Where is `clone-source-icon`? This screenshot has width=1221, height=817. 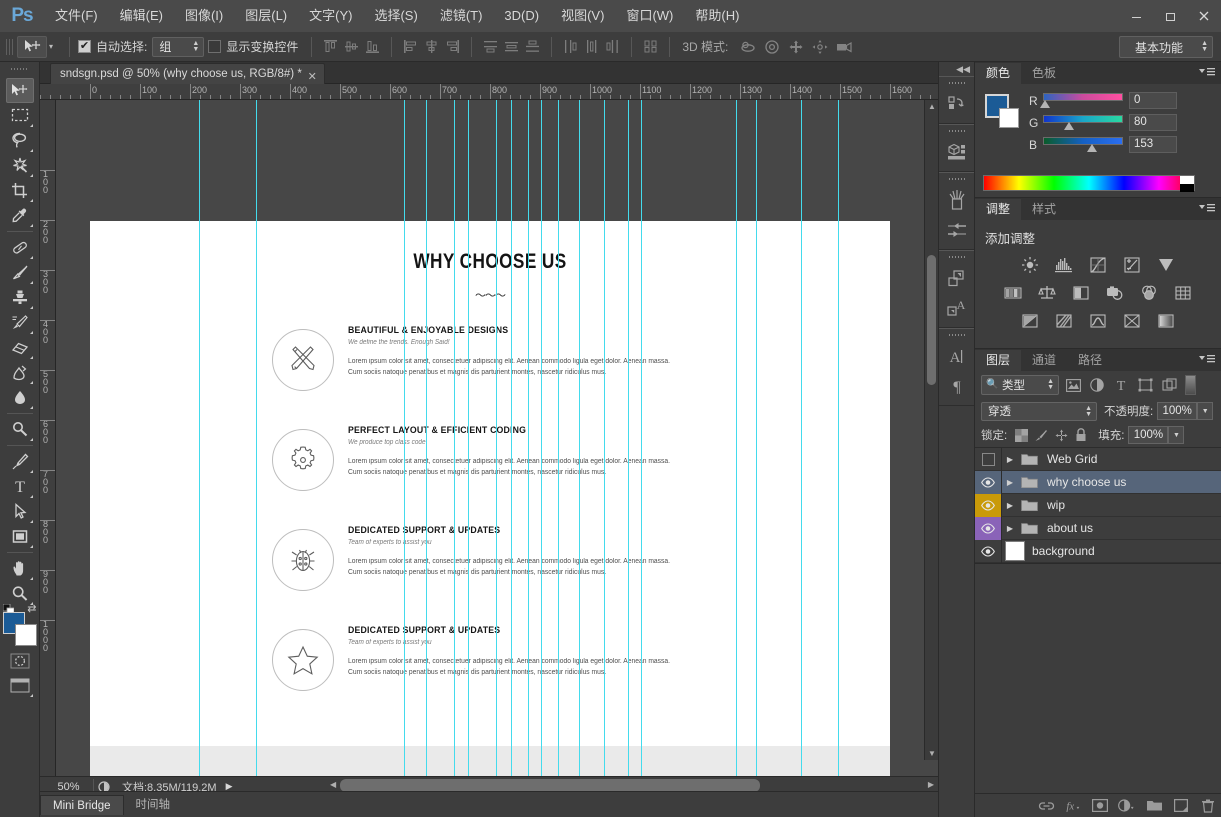 clone-source-icon is located at coordinates (956, 278).